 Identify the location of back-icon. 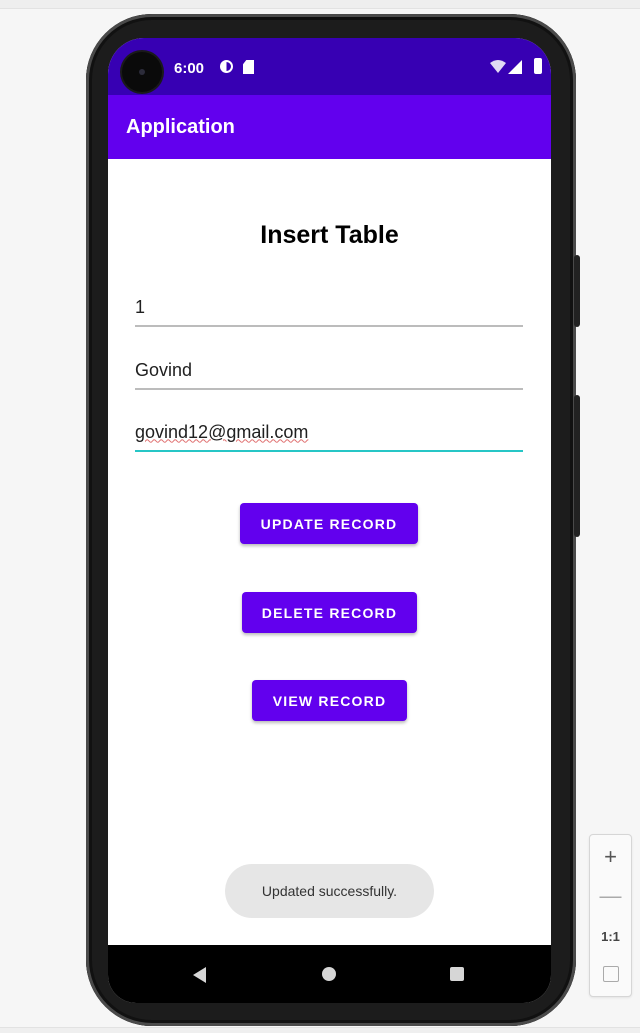
(199, 975).